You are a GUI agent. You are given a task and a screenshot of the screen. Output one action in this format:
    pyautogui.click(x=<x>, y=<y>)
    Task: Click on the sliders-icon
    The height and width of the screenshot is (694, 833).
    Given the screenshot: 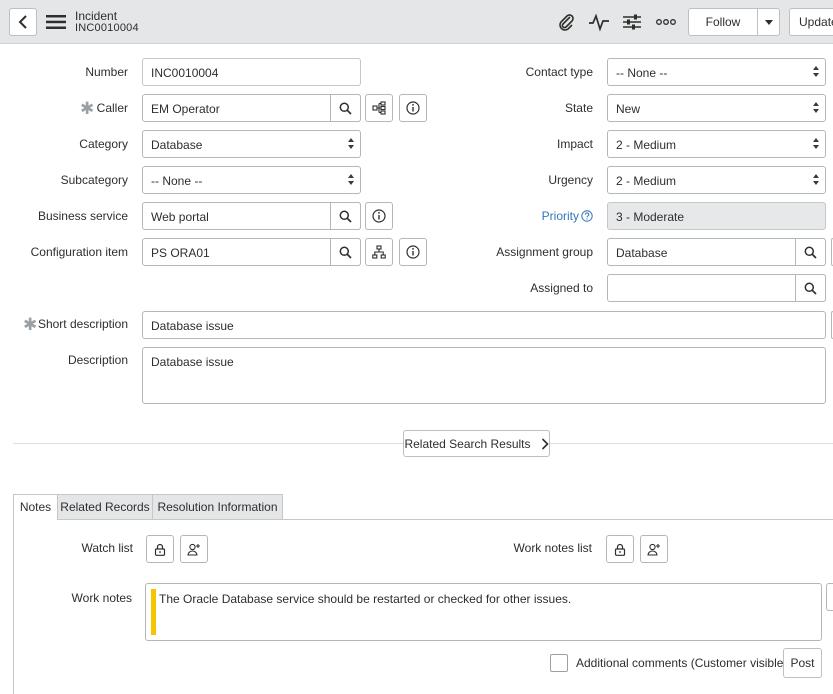 What is the action you would take?
    pyautogui.click(x=632, y=22)
    